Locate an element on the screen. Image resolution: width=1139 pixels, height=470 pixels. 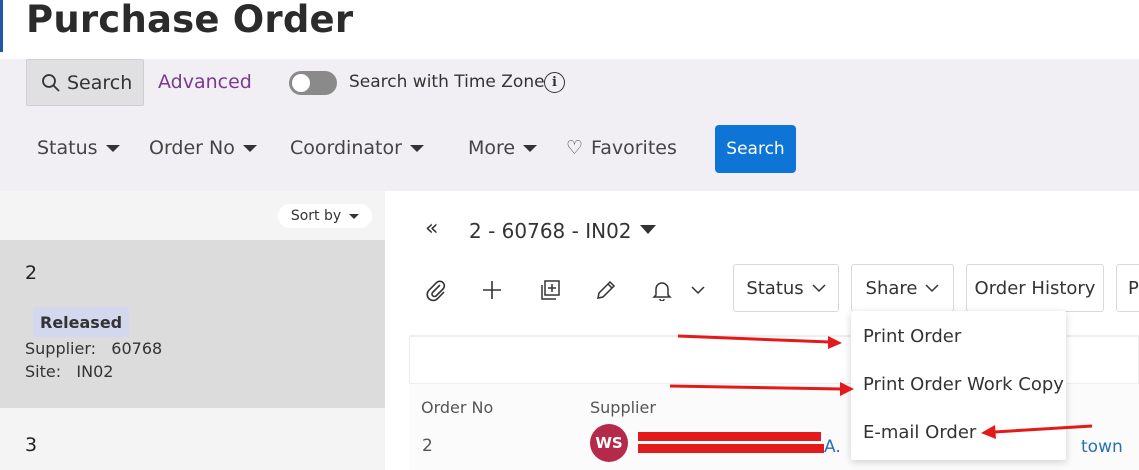
annotation-arrows is located at coordinates (881, 386).